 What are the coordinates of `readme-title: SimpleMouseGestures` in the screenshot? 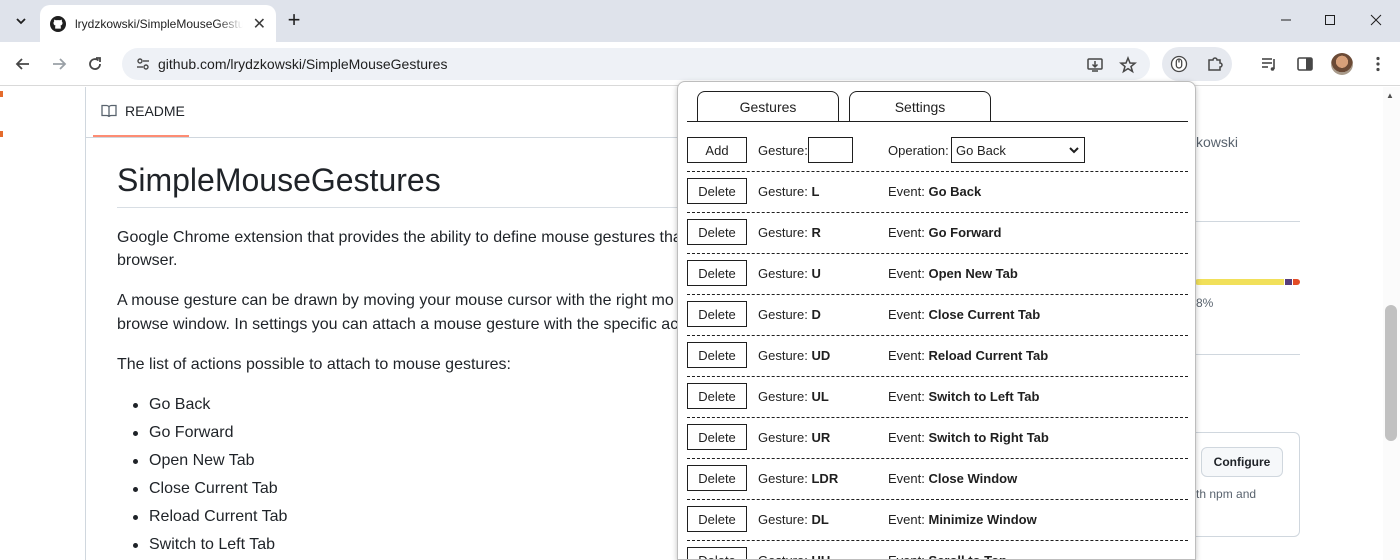 It's located at (279, 180).